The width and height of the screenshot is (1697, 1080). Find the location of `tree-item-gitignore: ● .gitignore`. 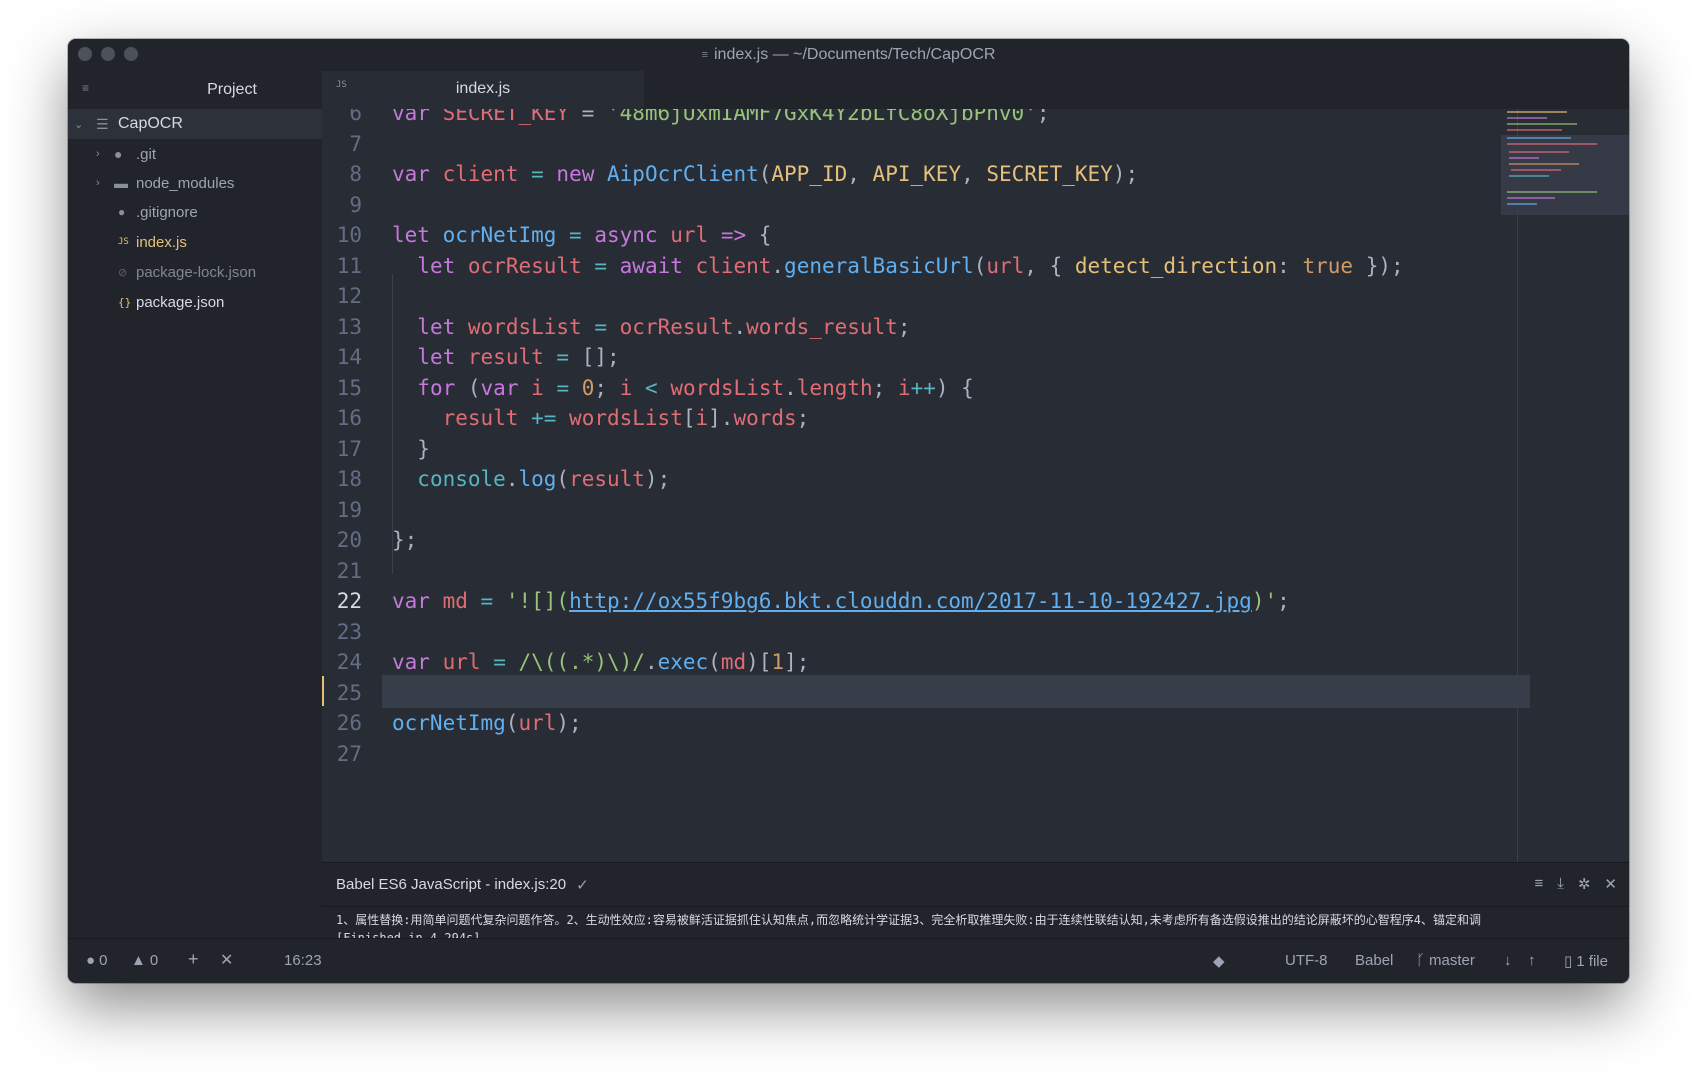

tree-item-gitignore: ● .gitignore is located at coordinates (195, 212).